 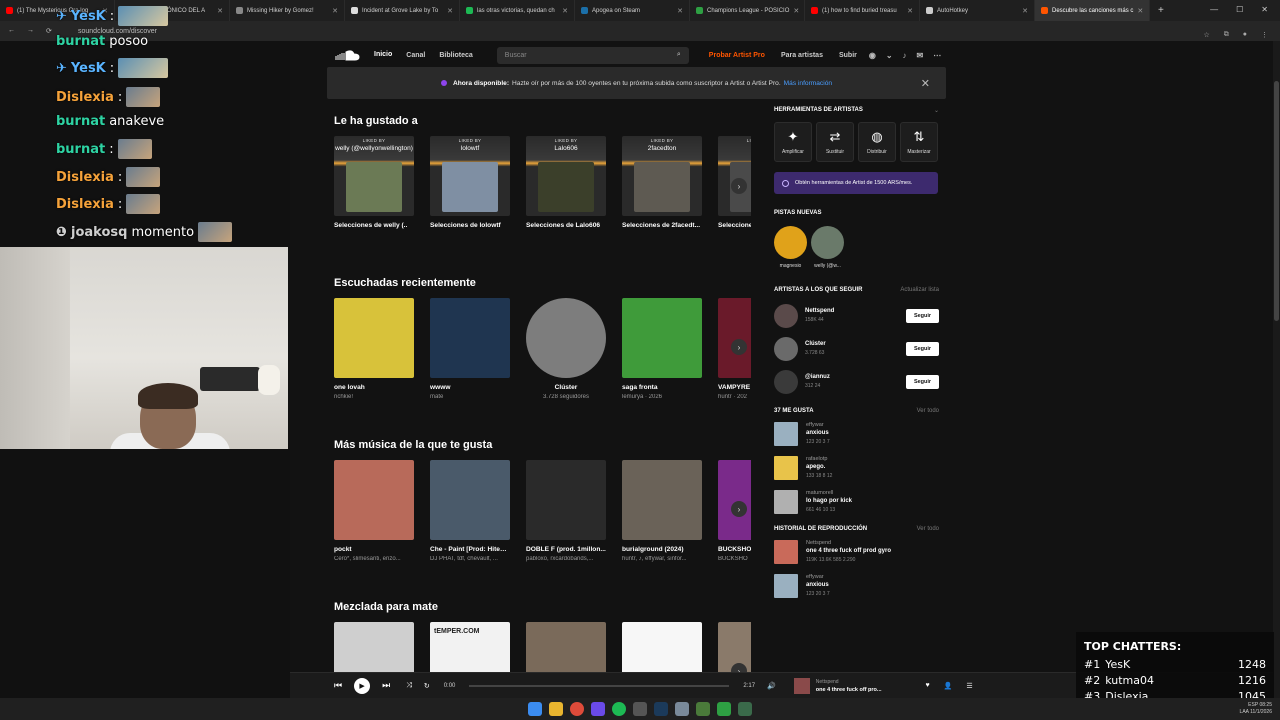 What do you see at coordinates (11, 31) in the screenshot?
I see `back-icon: ←` at bounding box center [11, 31].